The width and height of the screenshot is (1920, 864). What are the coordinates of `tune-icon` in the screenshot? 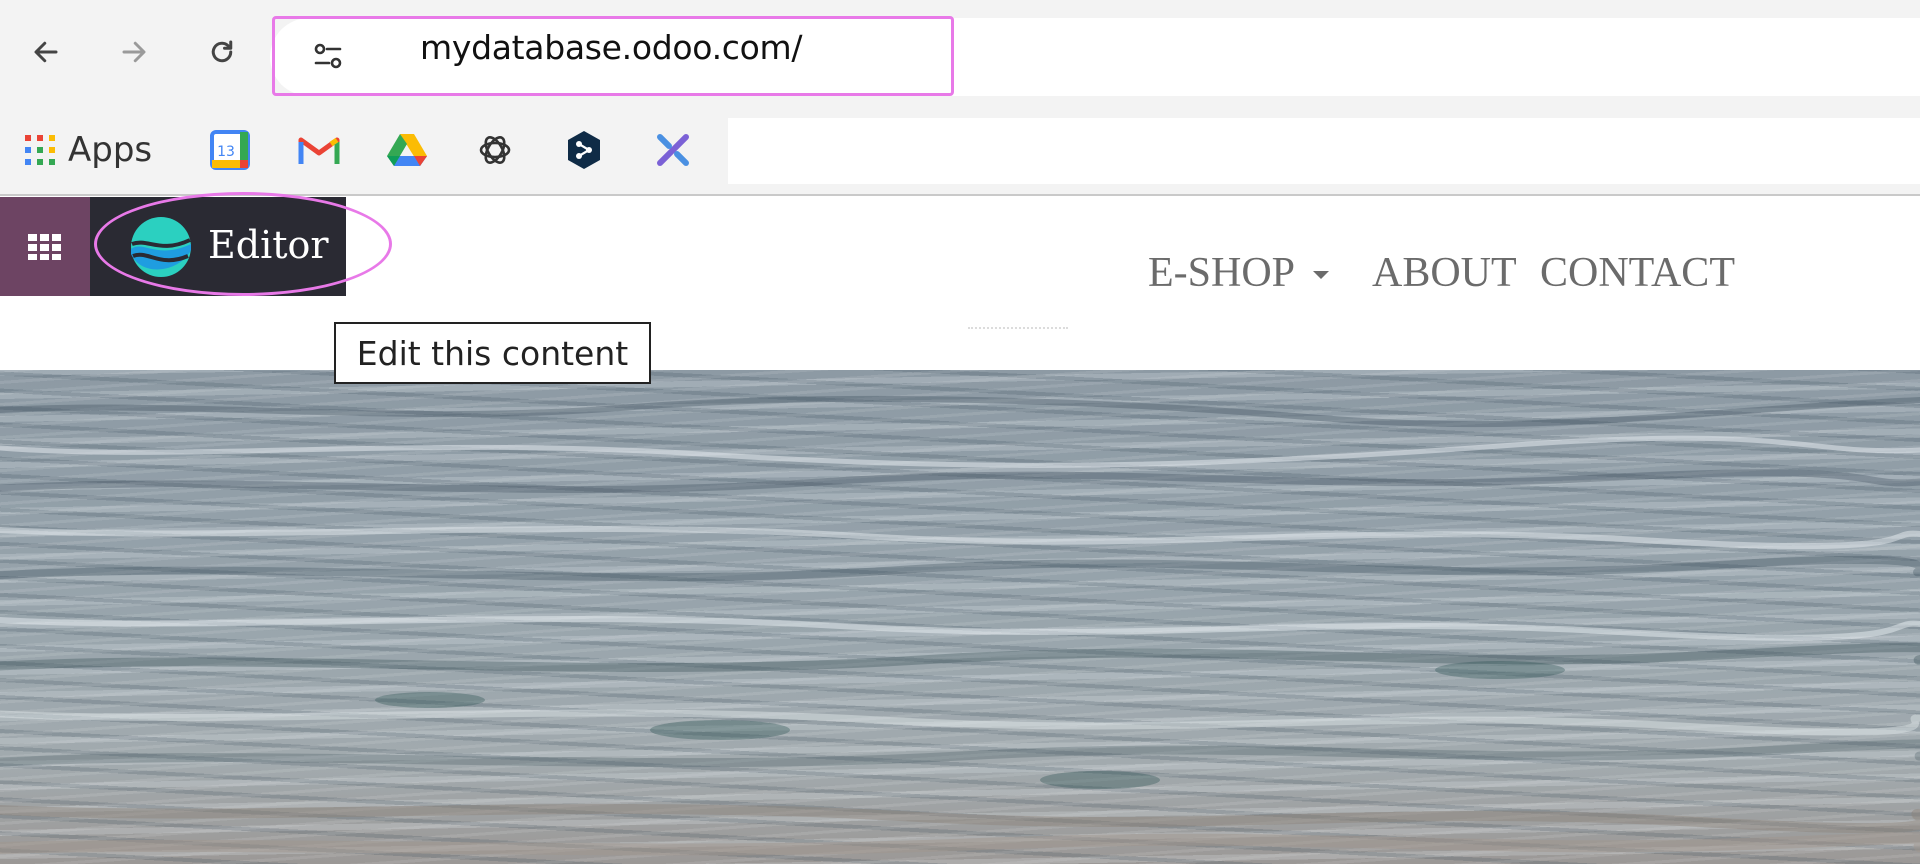 It's located at (328, 56).